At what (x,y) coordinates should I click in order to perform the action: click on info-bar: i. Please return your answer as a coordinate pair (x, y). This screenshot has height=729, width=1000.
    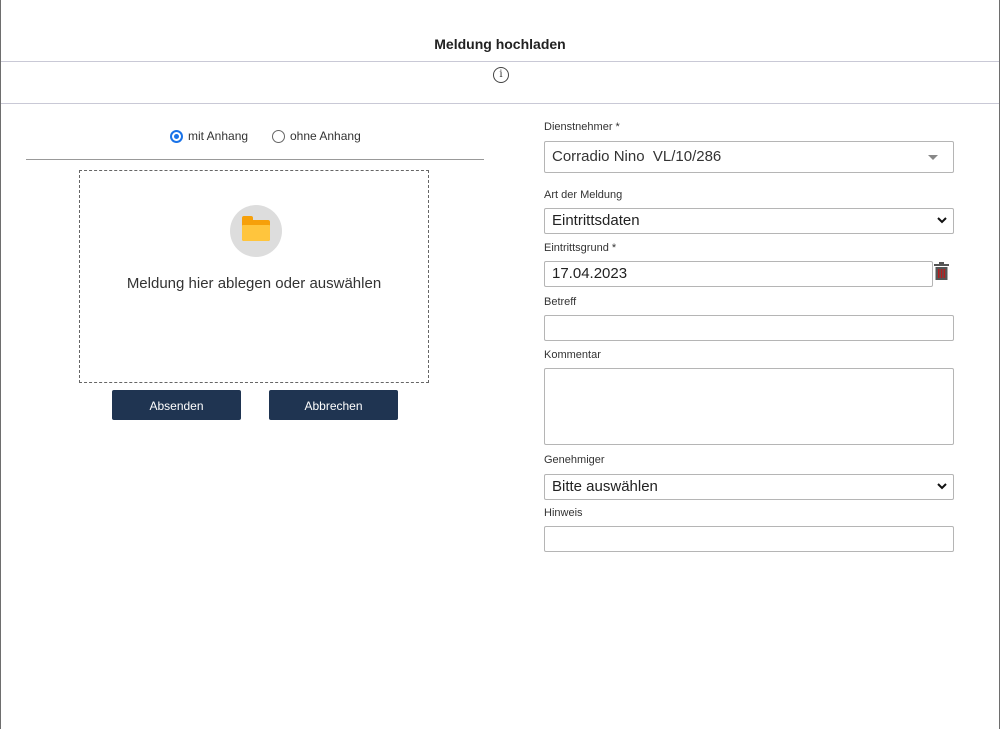
    Looking at the image, I should click on (500, 83).